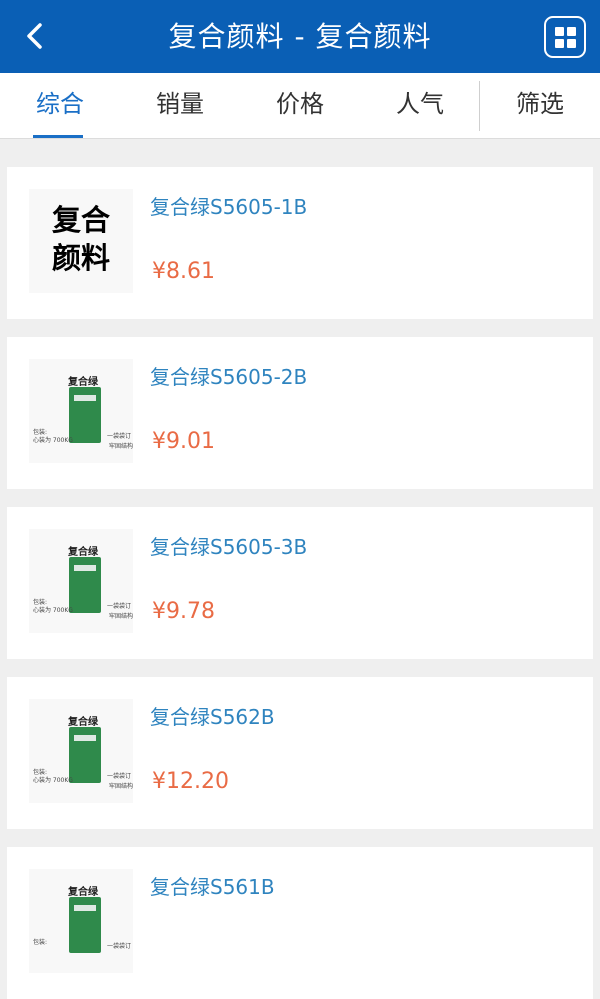  I want to click on tab-comprehensive: 综合, so click(60, 106).